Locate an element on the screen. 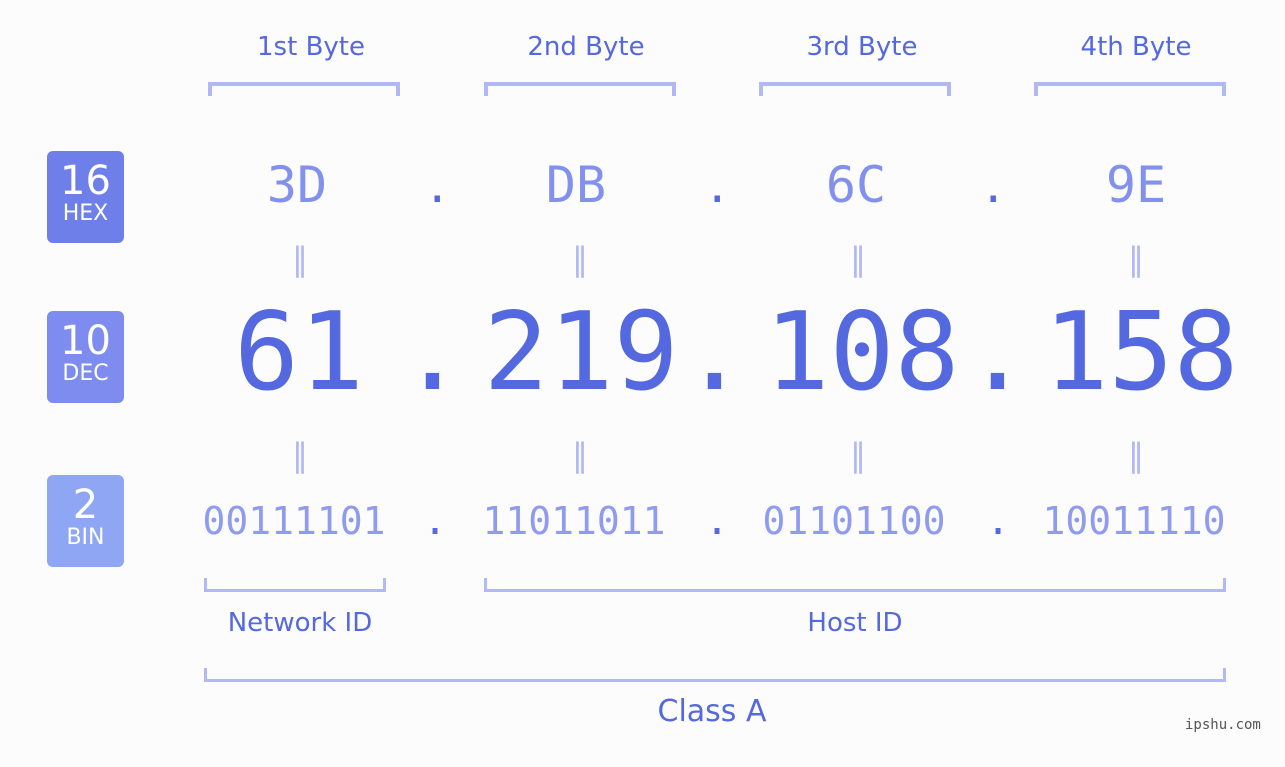 The image size is (1285, 767). network-id-bracket is located at coordinates (295, 585).